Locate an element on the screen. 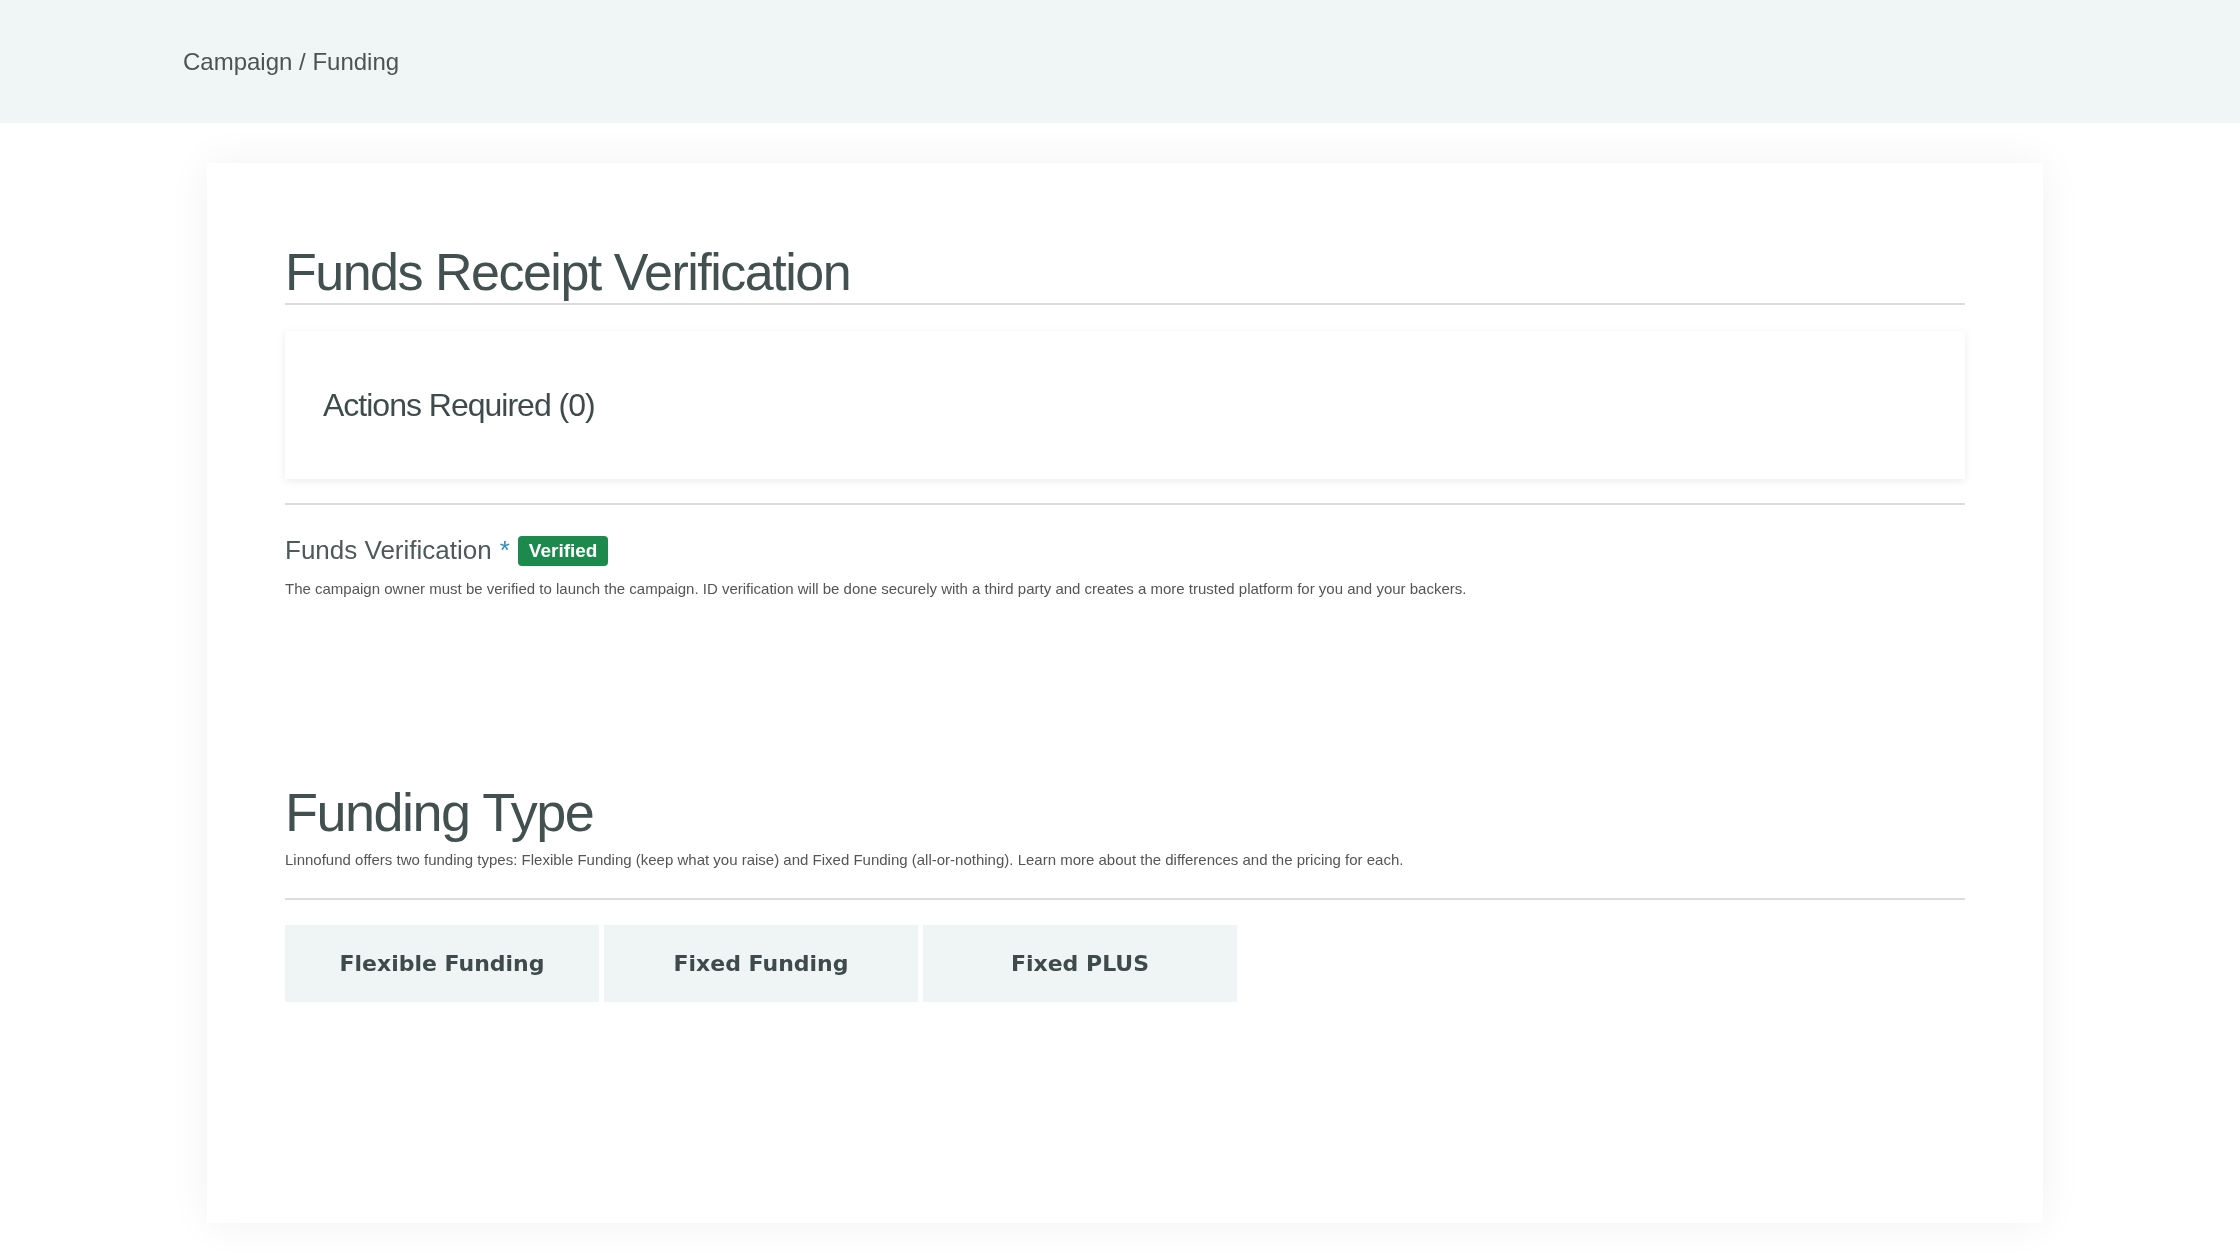  breadcrumb: Campaign / Funding is located at coordinates (291, 61).